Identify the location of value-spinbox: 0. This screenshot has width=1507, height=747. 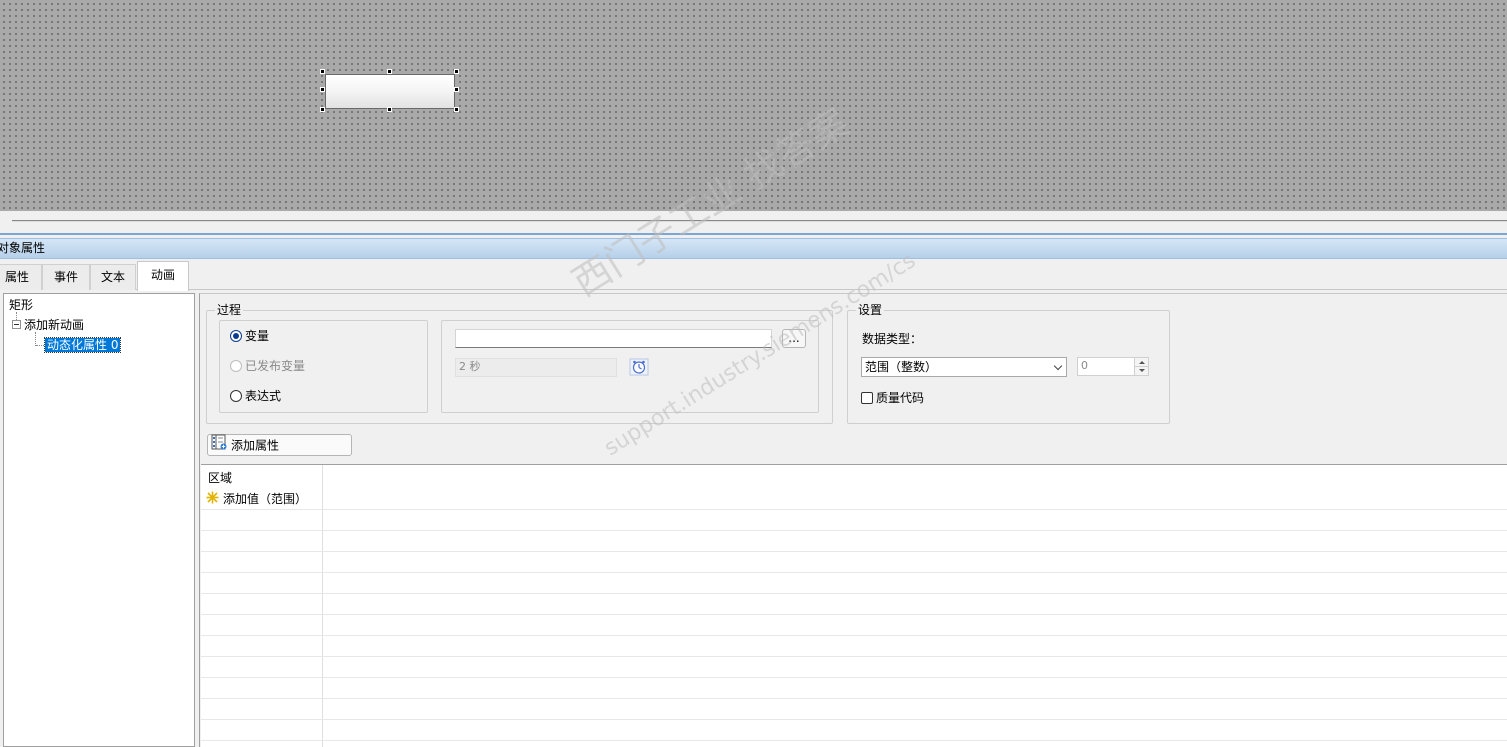
(1113, 366).